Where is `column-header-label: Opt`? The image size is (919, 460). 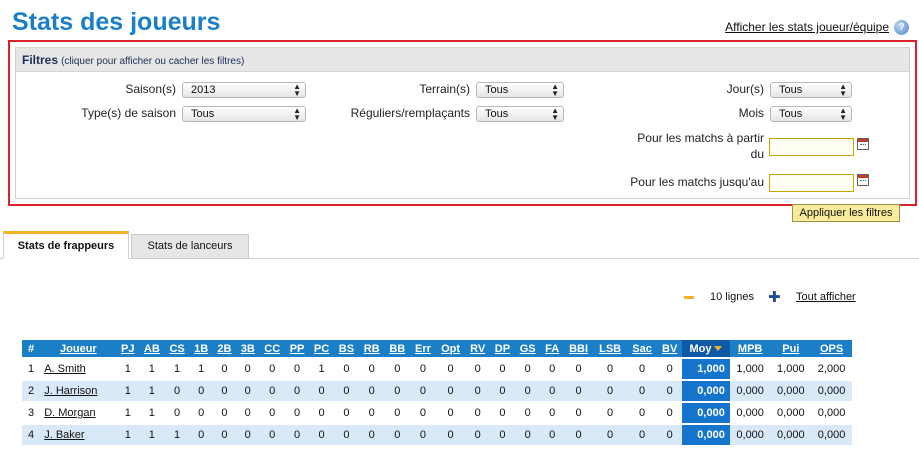
column-header-label: Opt is located at coordinates (451, 348).